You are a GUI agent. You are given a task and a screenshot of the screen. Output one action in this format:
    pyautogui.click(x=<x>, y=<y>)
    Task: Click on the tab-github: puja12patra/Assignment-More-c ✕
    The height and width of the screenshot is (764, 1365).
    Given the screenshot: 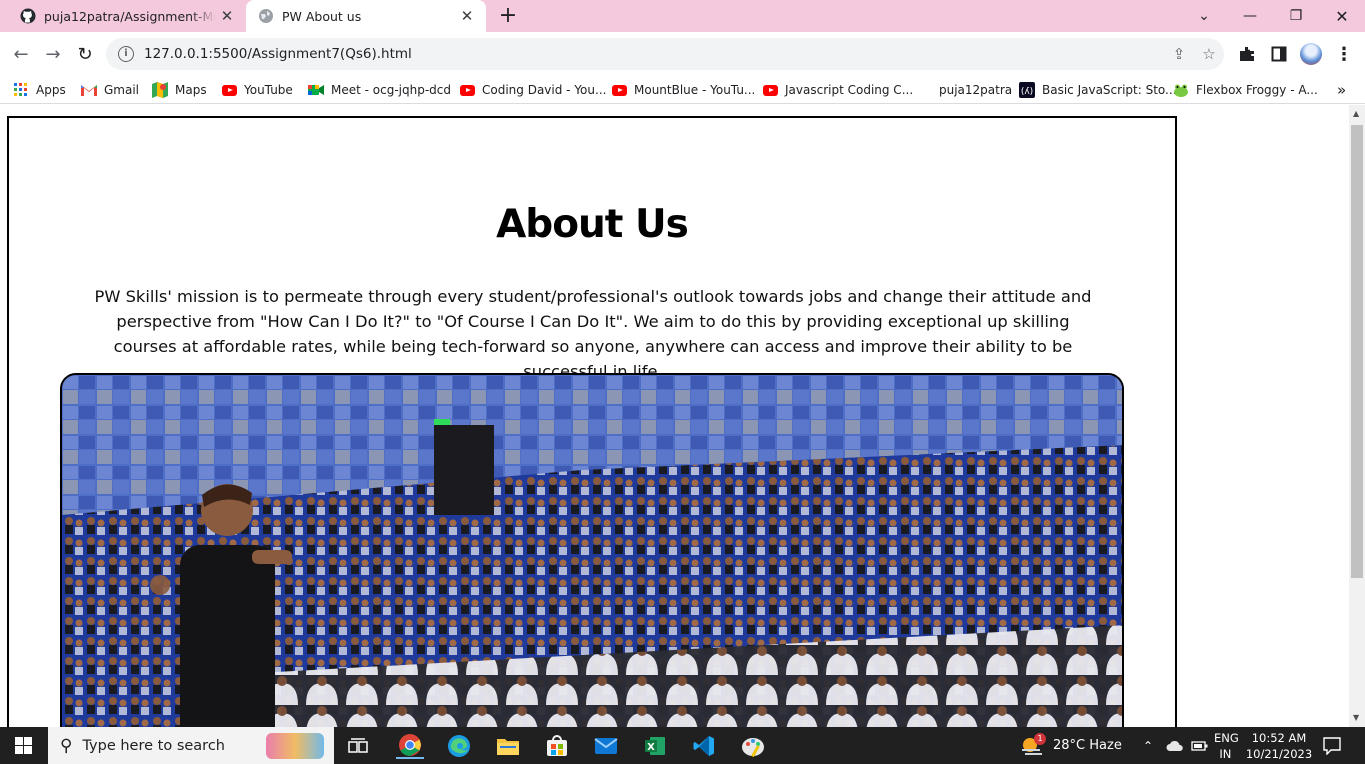 What is the action you would take?
    pyautogui.click(x=127, y=16)
    